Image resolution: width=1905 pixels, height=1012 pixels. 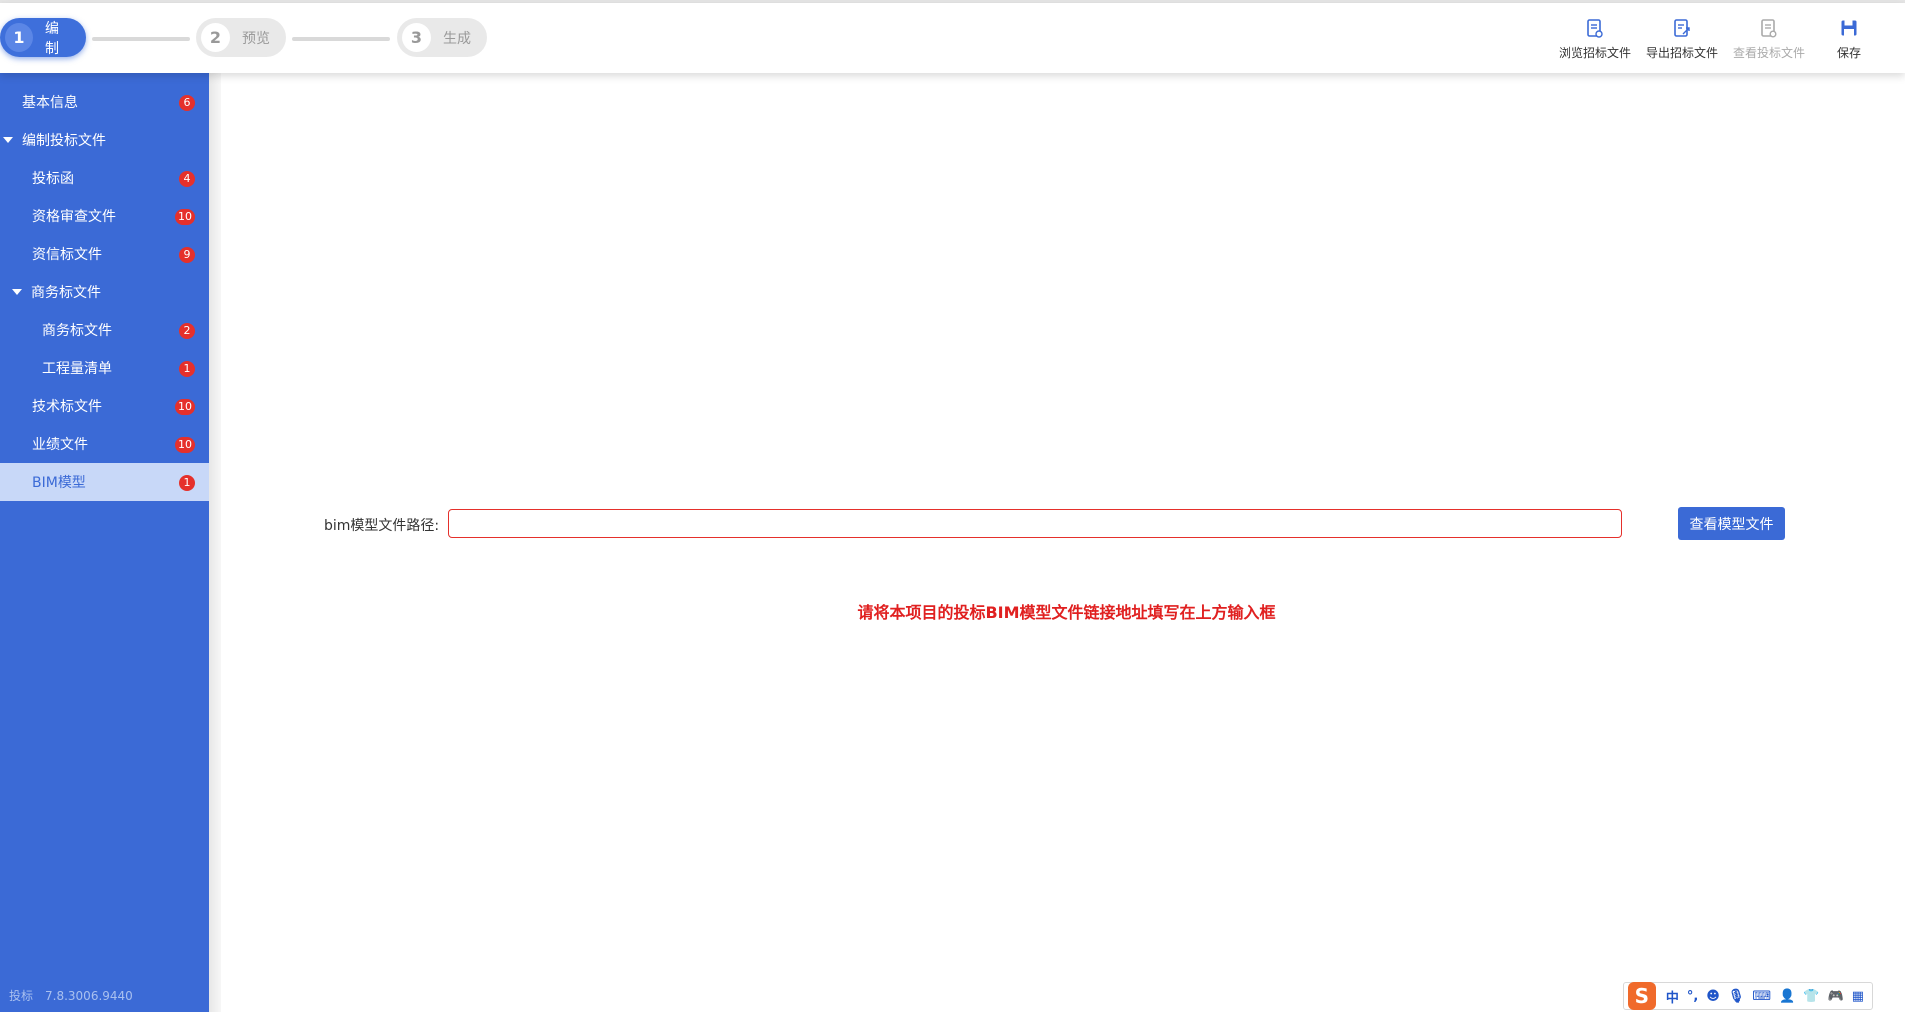 What do you see at coordinates (1849, 28) in the screenshot?
I see `save-icon` at bounding box center [1849, 28].